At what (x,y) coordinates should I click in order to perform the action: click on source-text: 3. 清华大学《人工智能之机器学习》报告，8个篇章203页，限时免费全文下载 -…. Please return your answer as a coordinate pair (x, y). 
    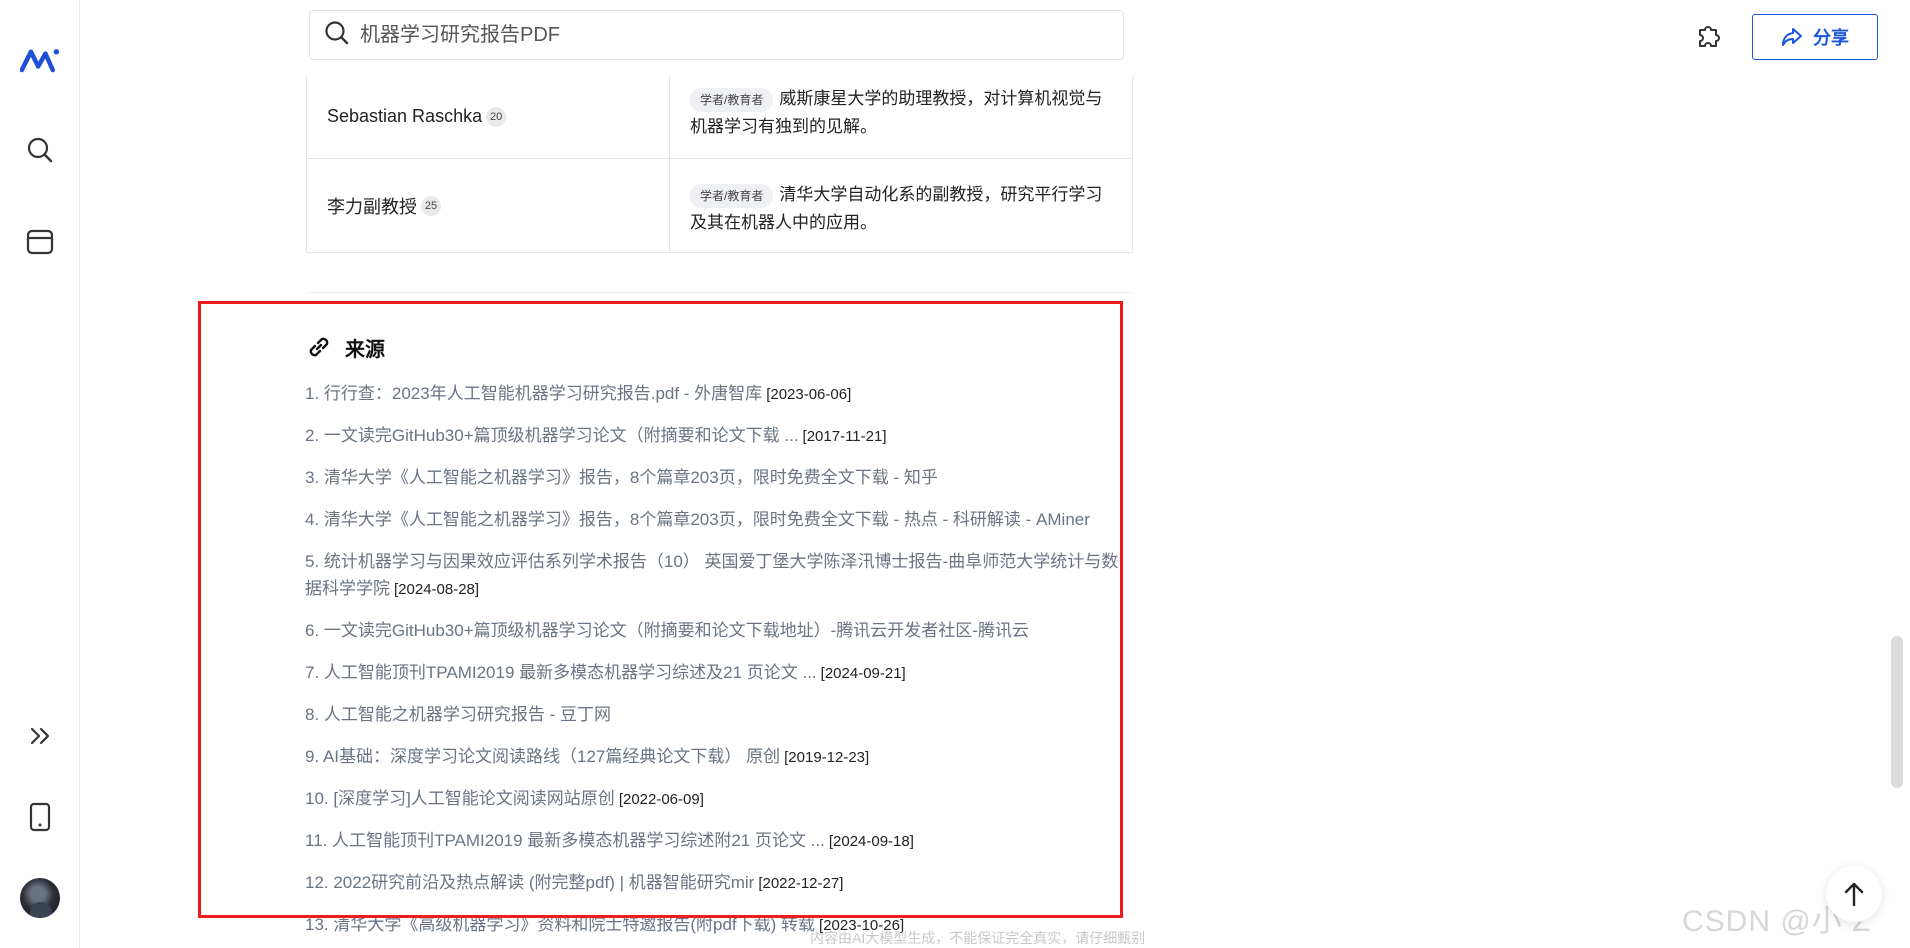
    Looking at the image, I should click on (621, 477).